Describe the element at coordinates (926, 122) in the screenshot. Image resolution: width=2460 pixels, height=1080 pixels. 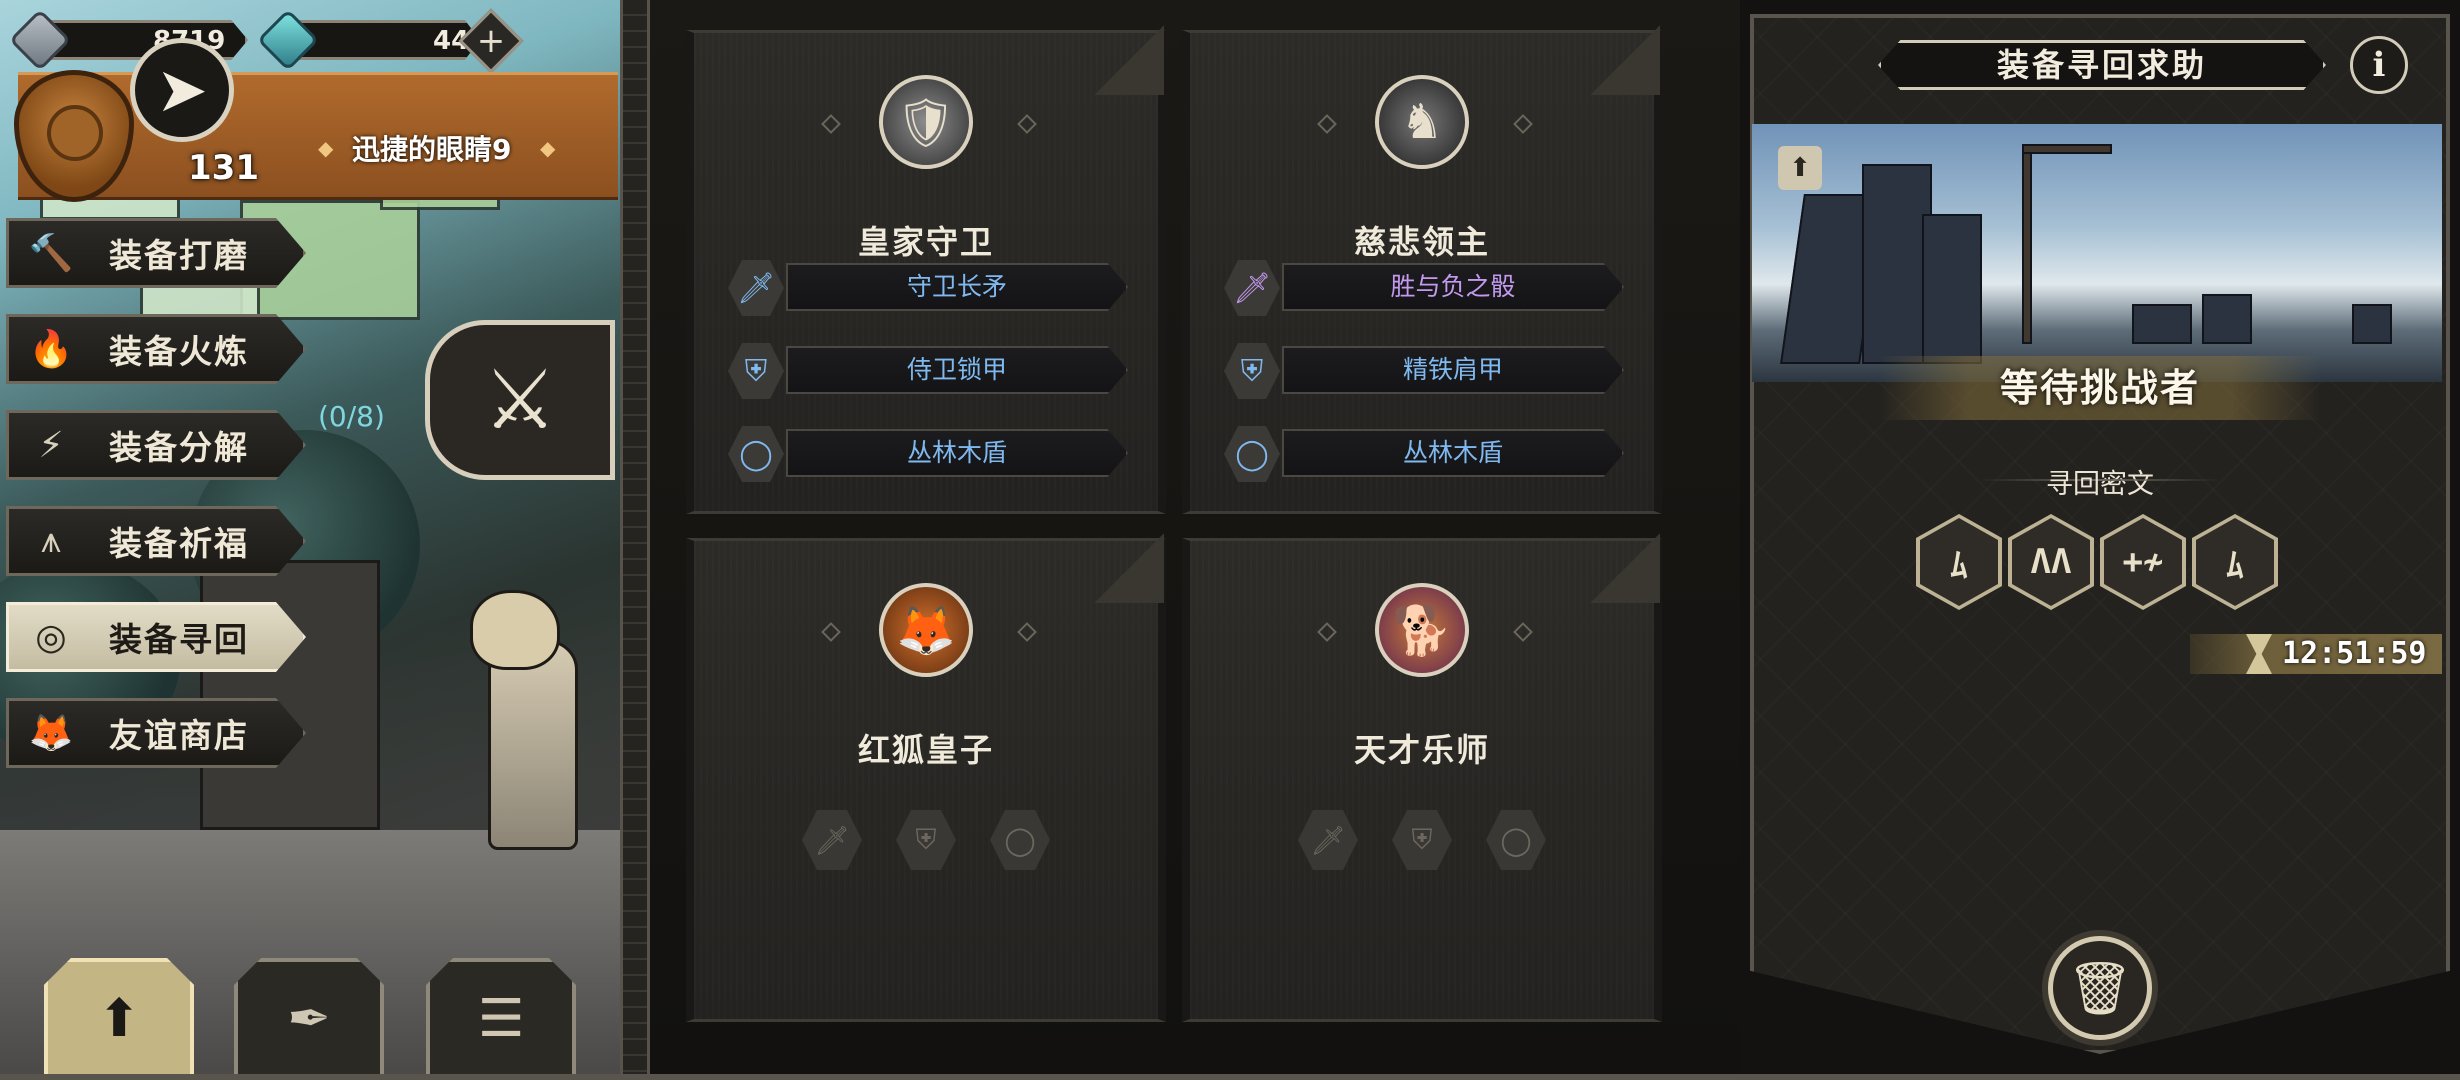
I see `knight-portrait: 🛡` at that location.